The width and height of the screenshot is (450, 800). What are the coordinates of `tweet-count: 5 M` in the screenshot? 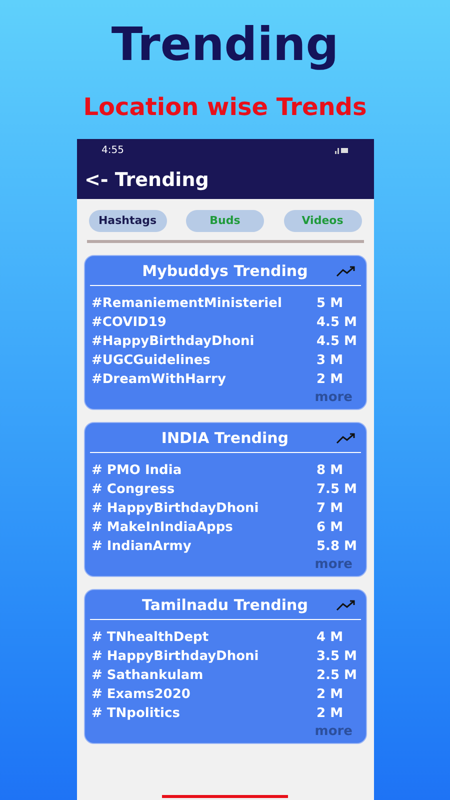 It's located at (330, 303).